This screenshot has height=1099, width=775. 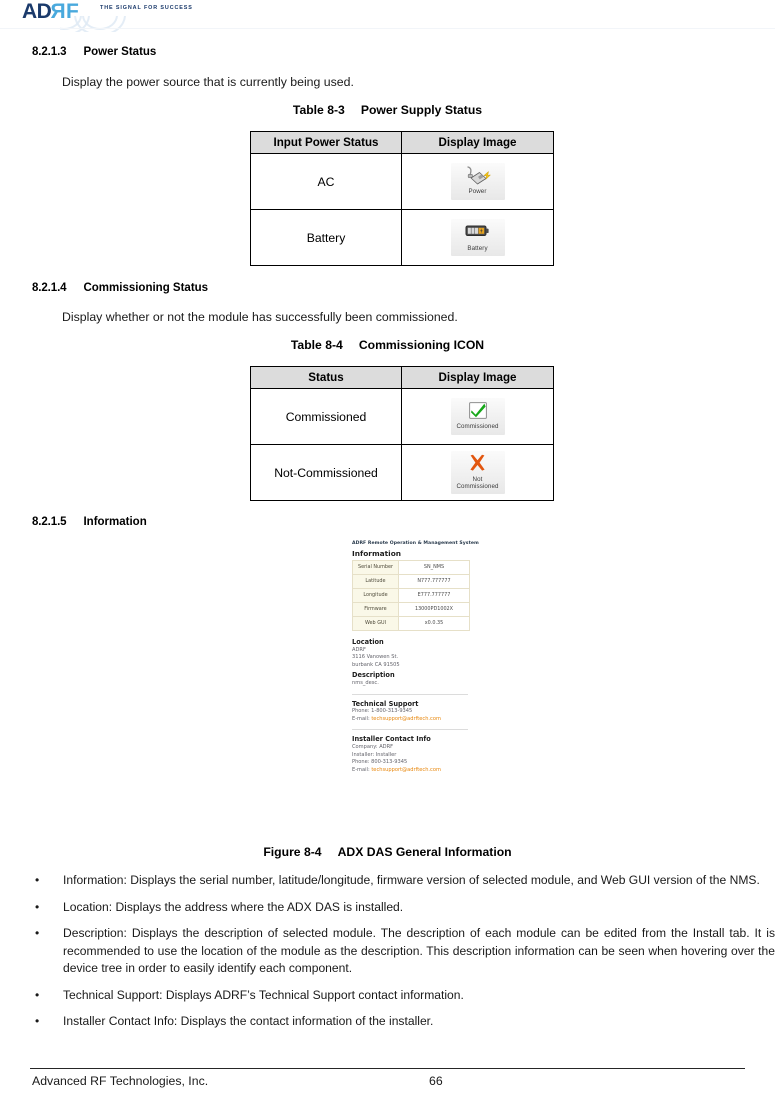 I want to click on location-line-3: burbank CA 91505, so click(x=376, y=664).